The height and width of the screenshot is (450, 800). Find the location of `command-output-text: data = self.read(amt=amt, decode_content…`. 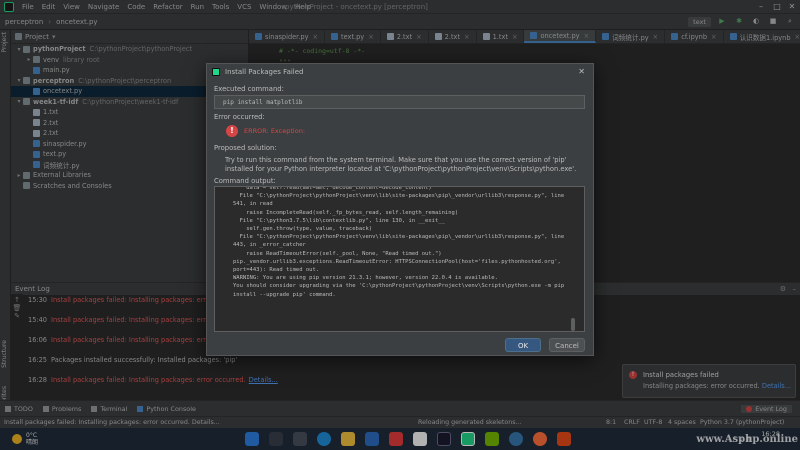

command-output-text: data = self.read(amt=amt, decode_content… is located at coordinates (399, 242).